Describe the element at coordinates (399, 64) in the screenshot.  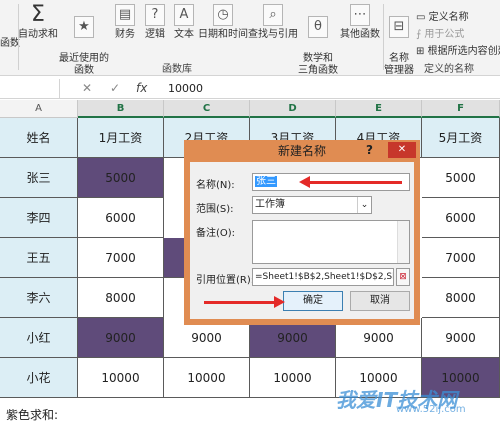
I see `name-manager-label: 名称 管理器` at that location.